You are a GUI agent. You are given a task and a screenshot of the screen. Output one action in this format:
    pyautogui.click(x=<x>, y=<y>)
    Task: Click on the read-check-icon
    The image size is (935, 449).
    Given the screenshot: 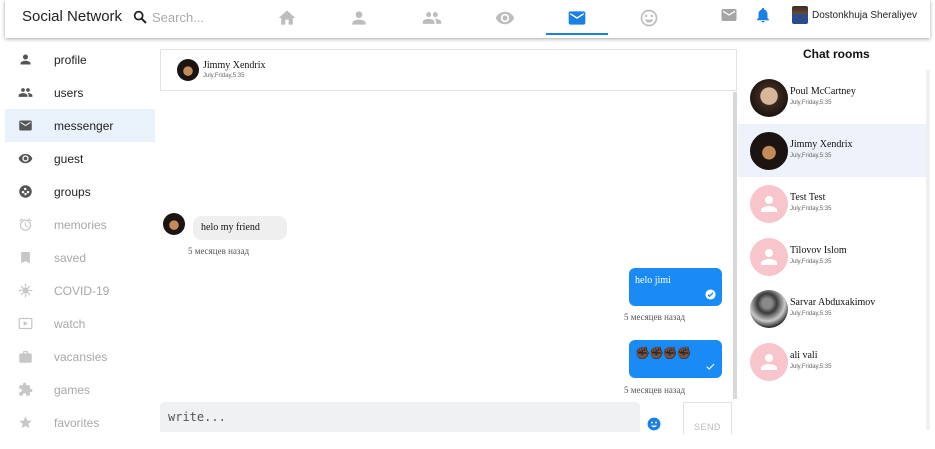 What is the action you would take?
    pyautogui.click(x=710, y=294)
    